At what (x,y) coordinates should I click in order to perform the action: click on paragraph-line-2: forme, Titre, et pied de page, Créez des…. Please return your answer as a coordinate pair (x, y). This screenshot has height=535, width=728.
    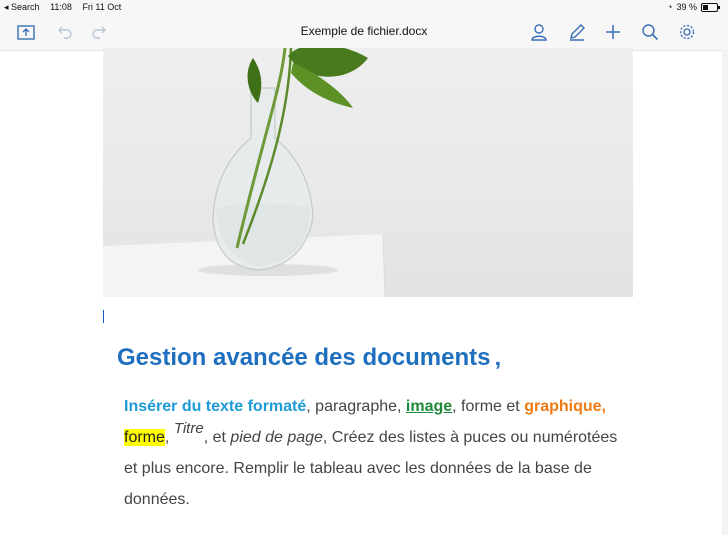
    Looking at the image, I should click on (404, 436).